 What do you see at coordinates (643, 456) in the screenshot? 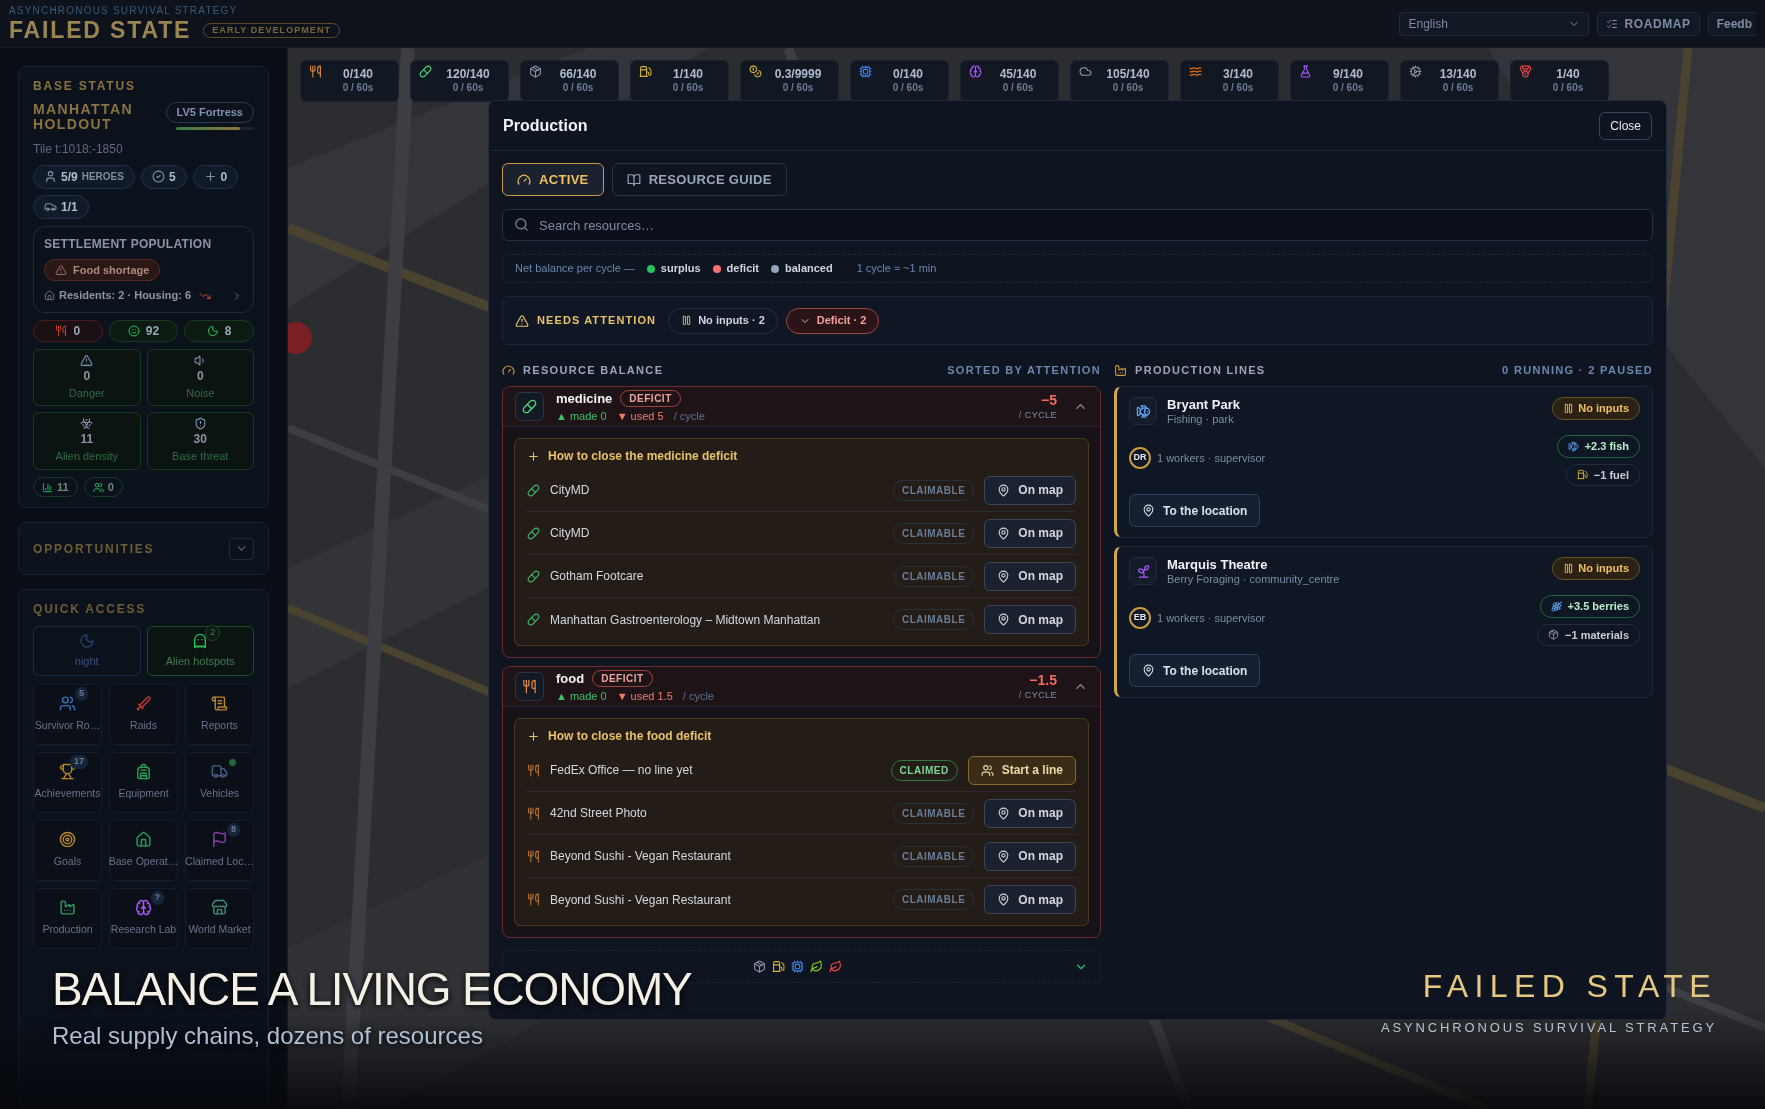
I see `help-title: How to close the medicine deficit` at bounding box center [643, 456].